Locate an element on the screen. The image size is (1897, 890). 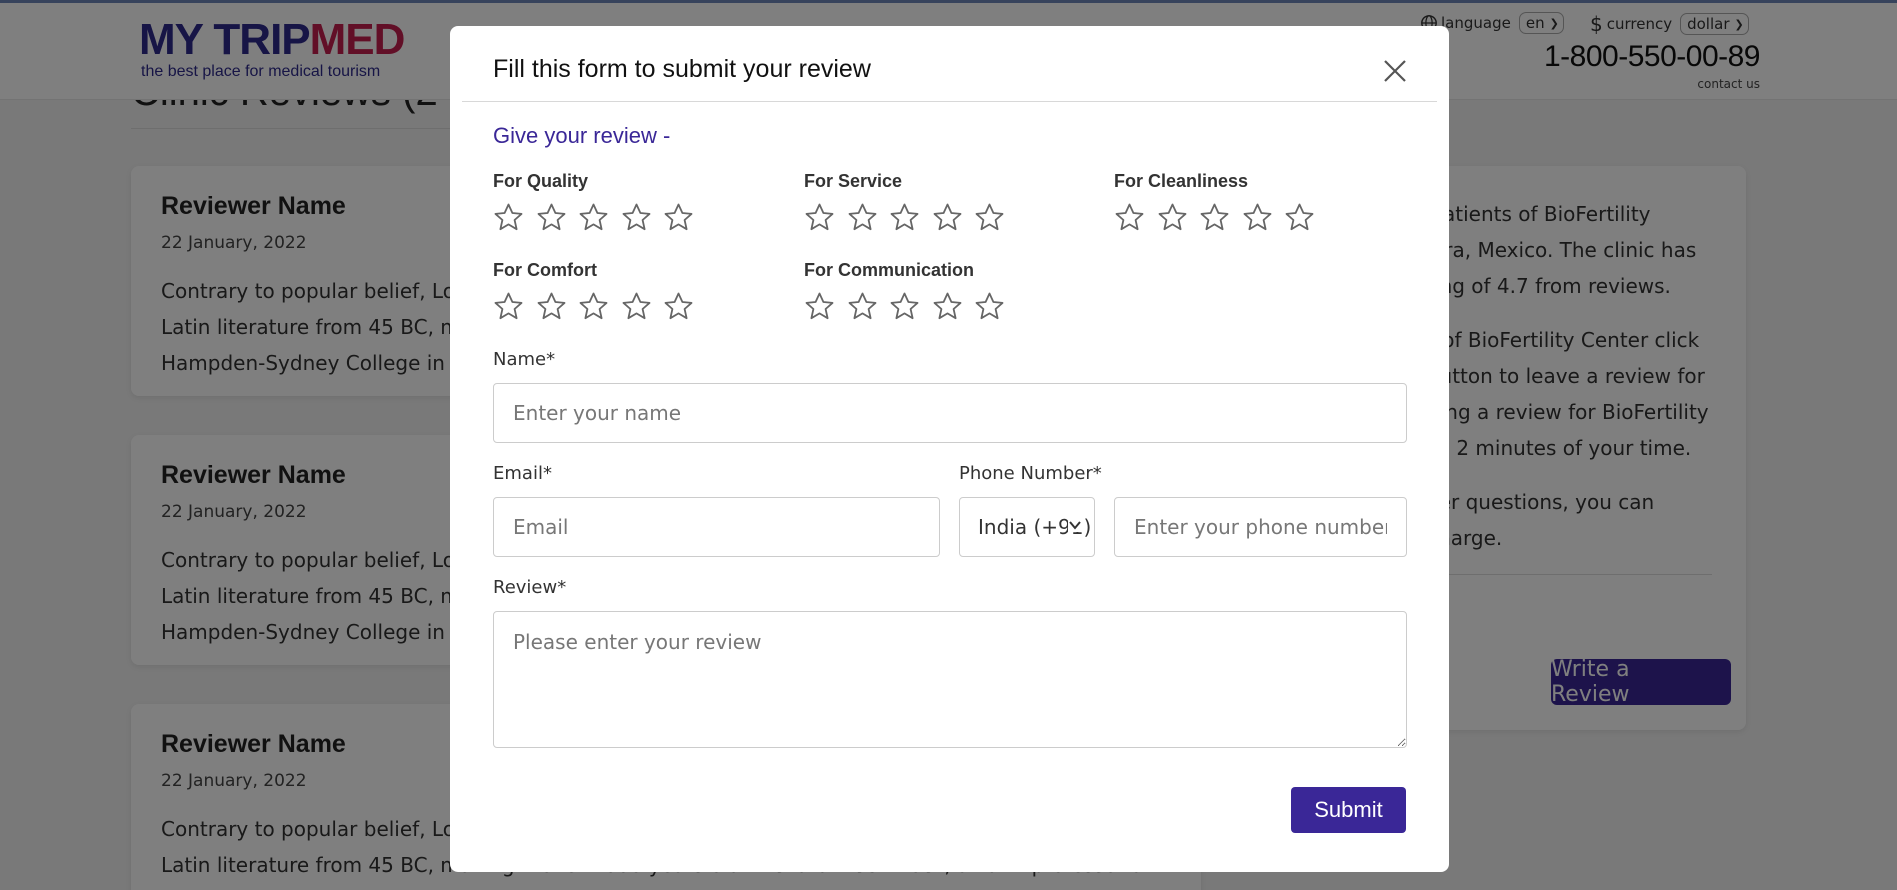
email-input is located at coordinates (716, 527).